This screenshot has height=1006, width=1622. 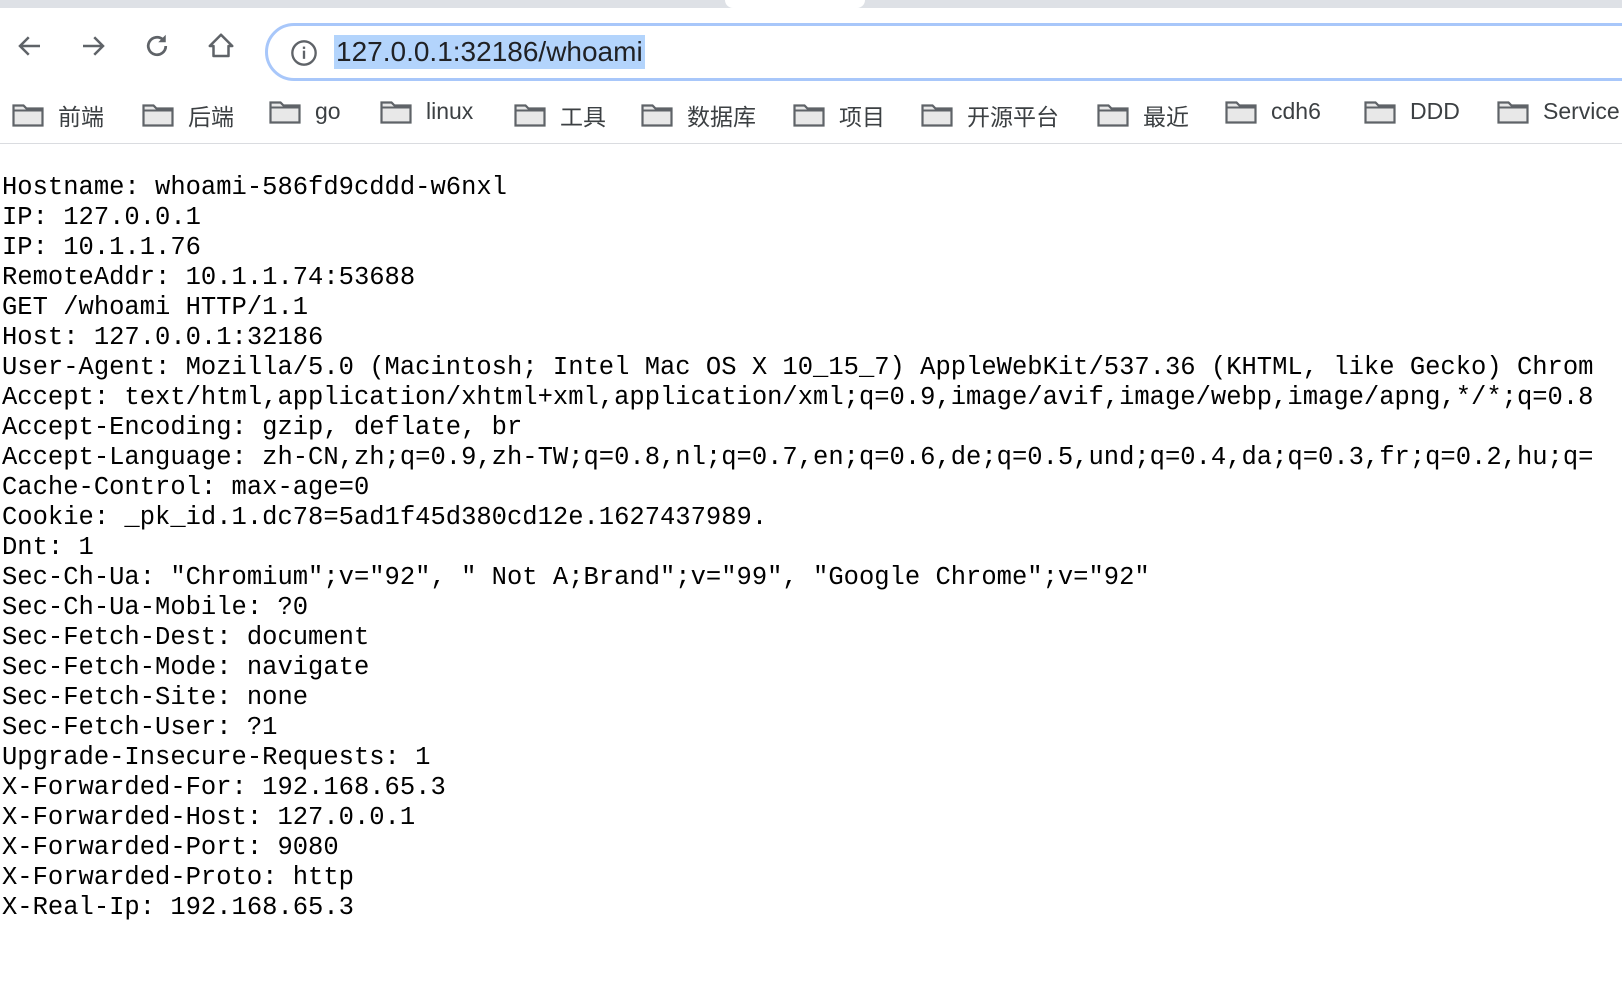 I want to click on bookmark-item: 前端, so click(x=58, y=115).